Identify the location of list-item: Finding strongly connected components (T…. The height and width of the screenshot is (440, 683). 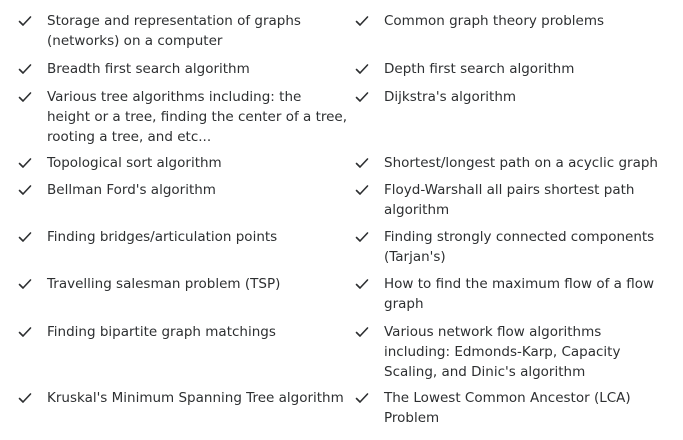
(512, 247).